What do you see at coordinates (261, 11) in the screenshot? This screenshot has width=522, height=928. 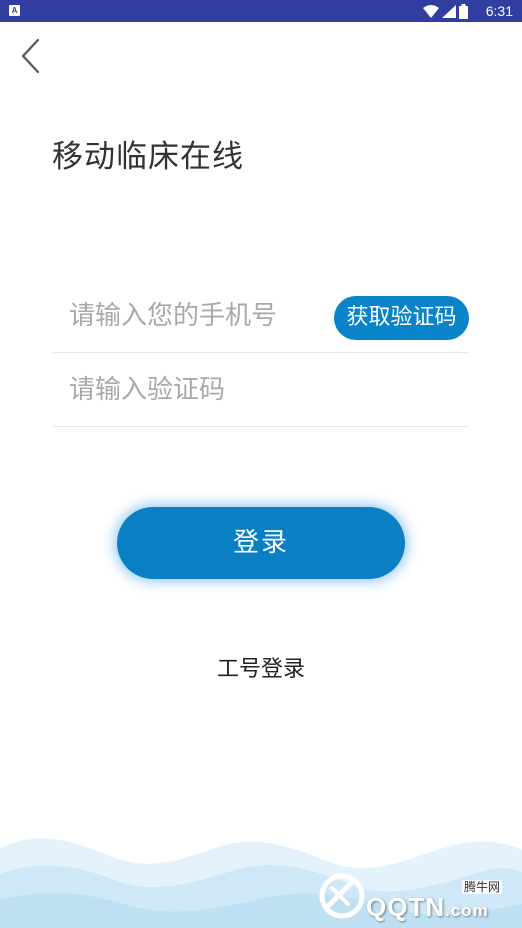 I see `status-bar: A 6:31` at bounding box center [261, 11].